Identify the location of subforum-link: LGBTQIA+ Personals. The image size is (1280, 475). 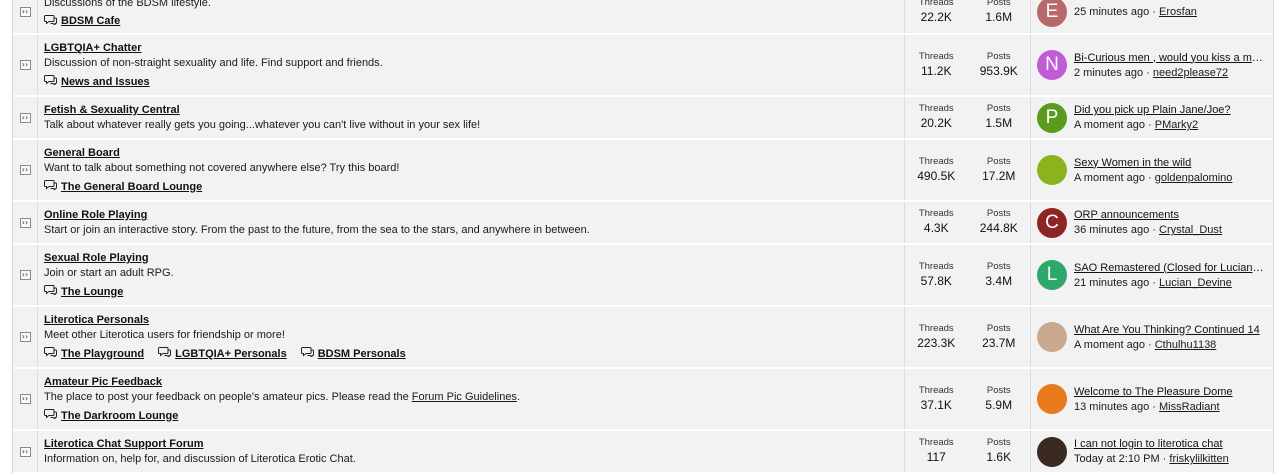
(222, 353).